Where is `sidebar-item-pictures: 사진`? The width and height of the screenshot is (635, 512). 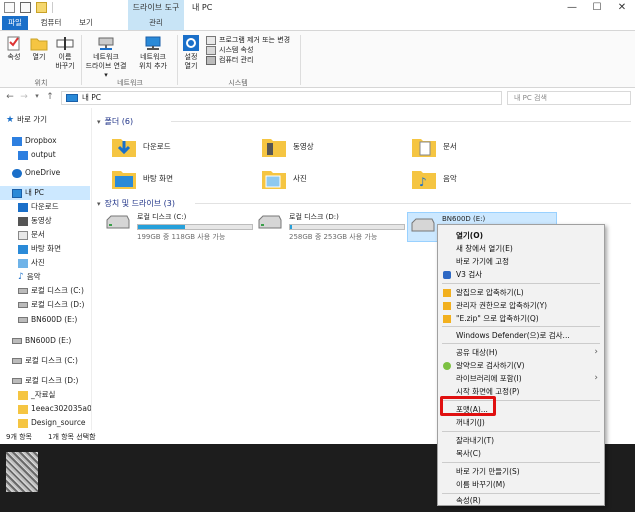 sidebar-item-pictures: 사진 is located at coordinates (31, 263).